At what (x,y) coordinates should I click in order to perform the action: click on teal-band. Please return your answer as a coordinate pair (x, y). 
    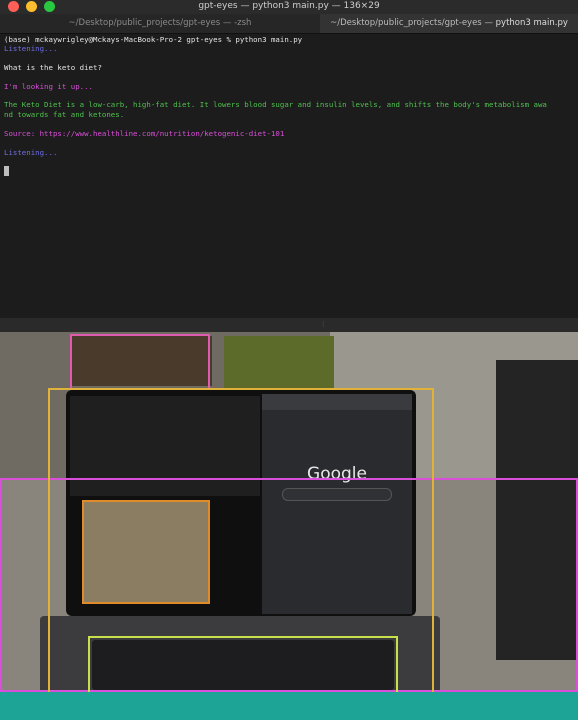
    Looking at the image, I should click on (289, 706).